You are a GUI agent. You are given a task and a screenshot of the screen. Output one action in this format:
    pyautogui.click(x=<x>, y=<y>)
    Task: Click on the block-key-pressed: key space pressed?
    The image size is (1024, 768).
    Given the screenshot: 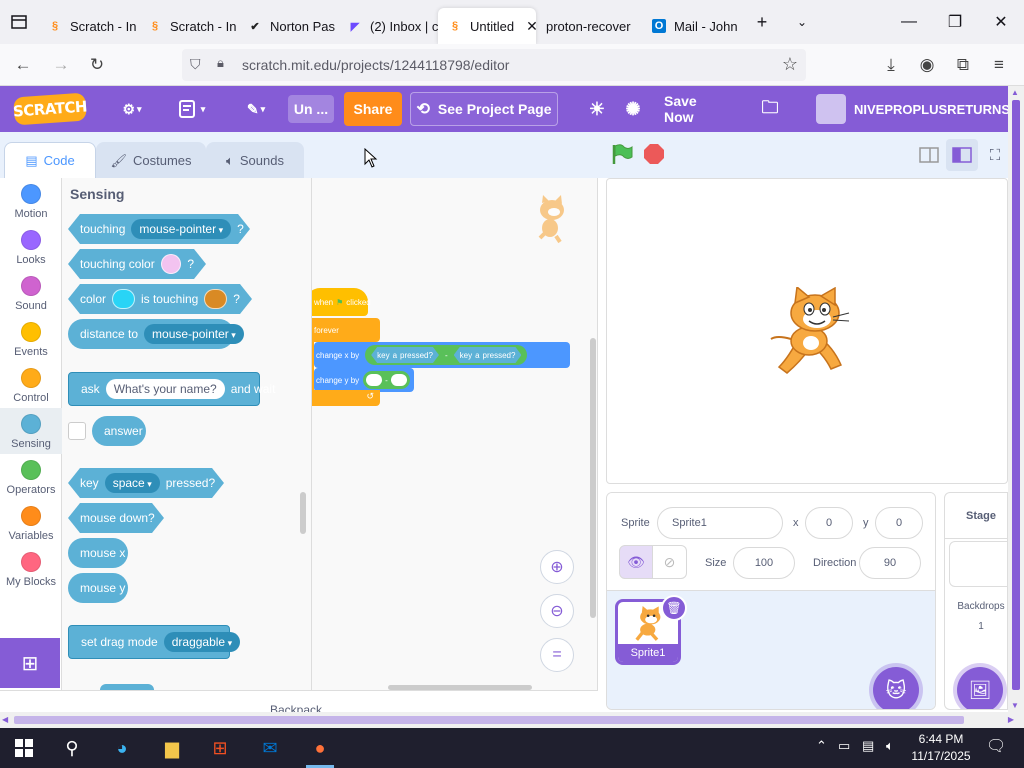 What is the action you would take?
    pyautogui.click(x=146, y=483)
    